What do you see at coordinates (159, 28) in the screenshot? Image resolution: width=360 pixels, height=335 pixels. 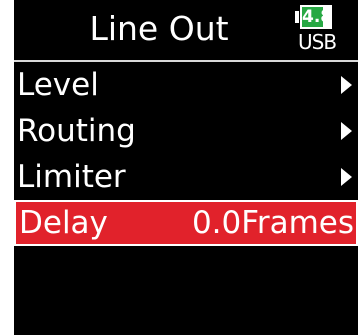 I see `screen-title: Line Out` at bounding box center [159, 28].